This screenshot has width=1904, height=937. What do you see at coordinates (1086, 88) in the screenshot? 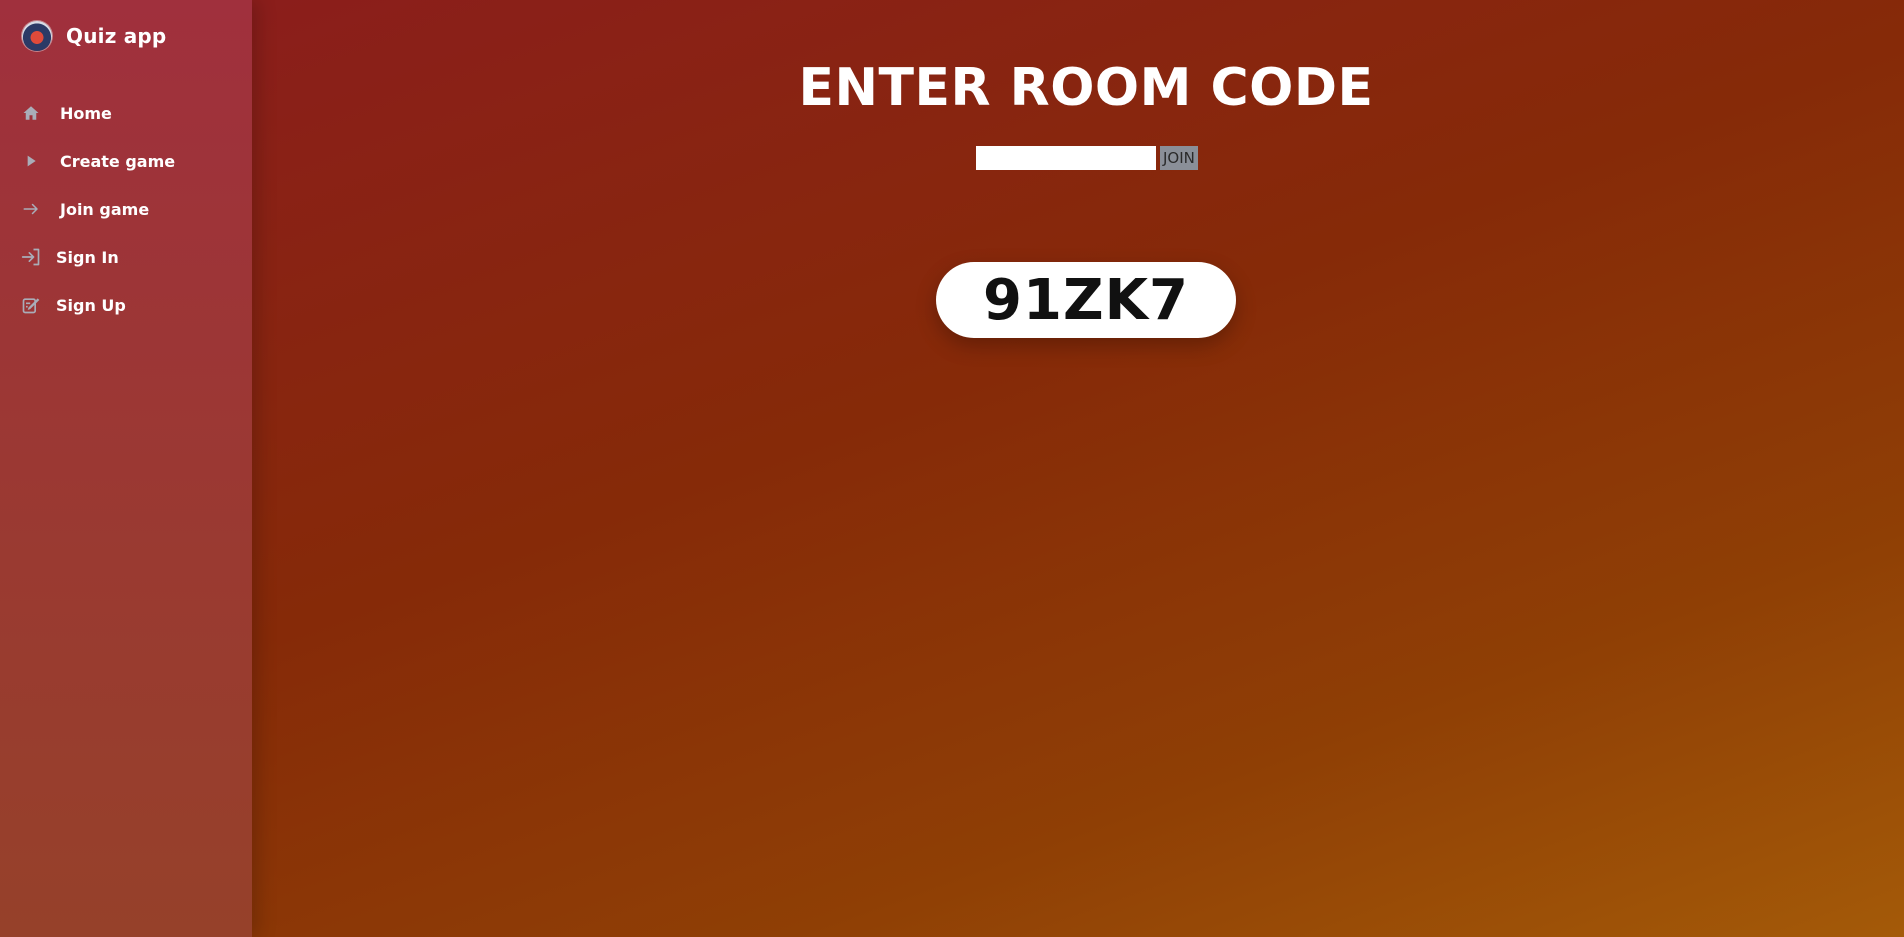
I see `page-title: ENTER ROOM CODE` at bounding box center [1086, 88].